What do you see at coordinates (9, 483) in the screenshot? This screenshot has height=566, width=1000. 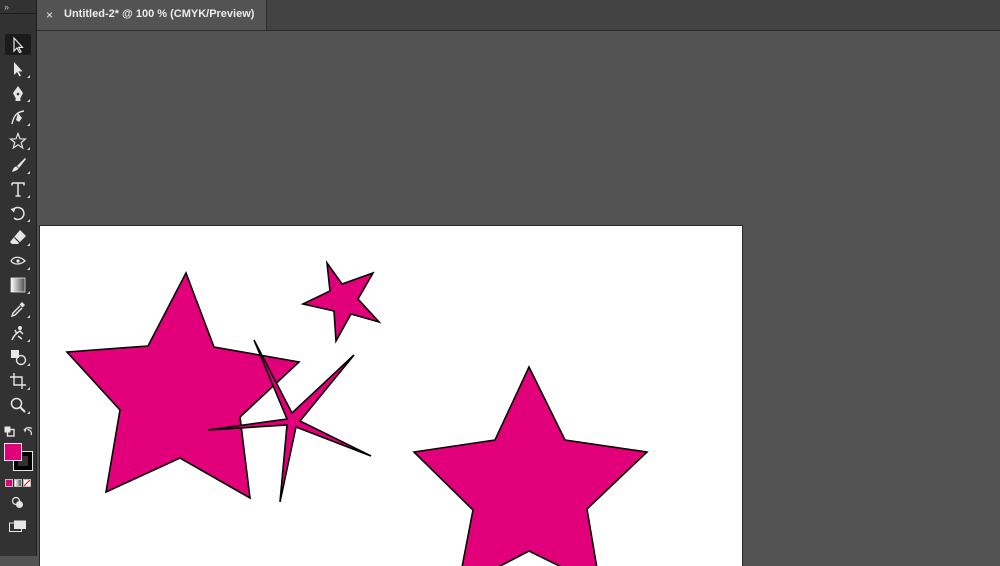 I see `color-mode-button` at bounding box center [9, 483].